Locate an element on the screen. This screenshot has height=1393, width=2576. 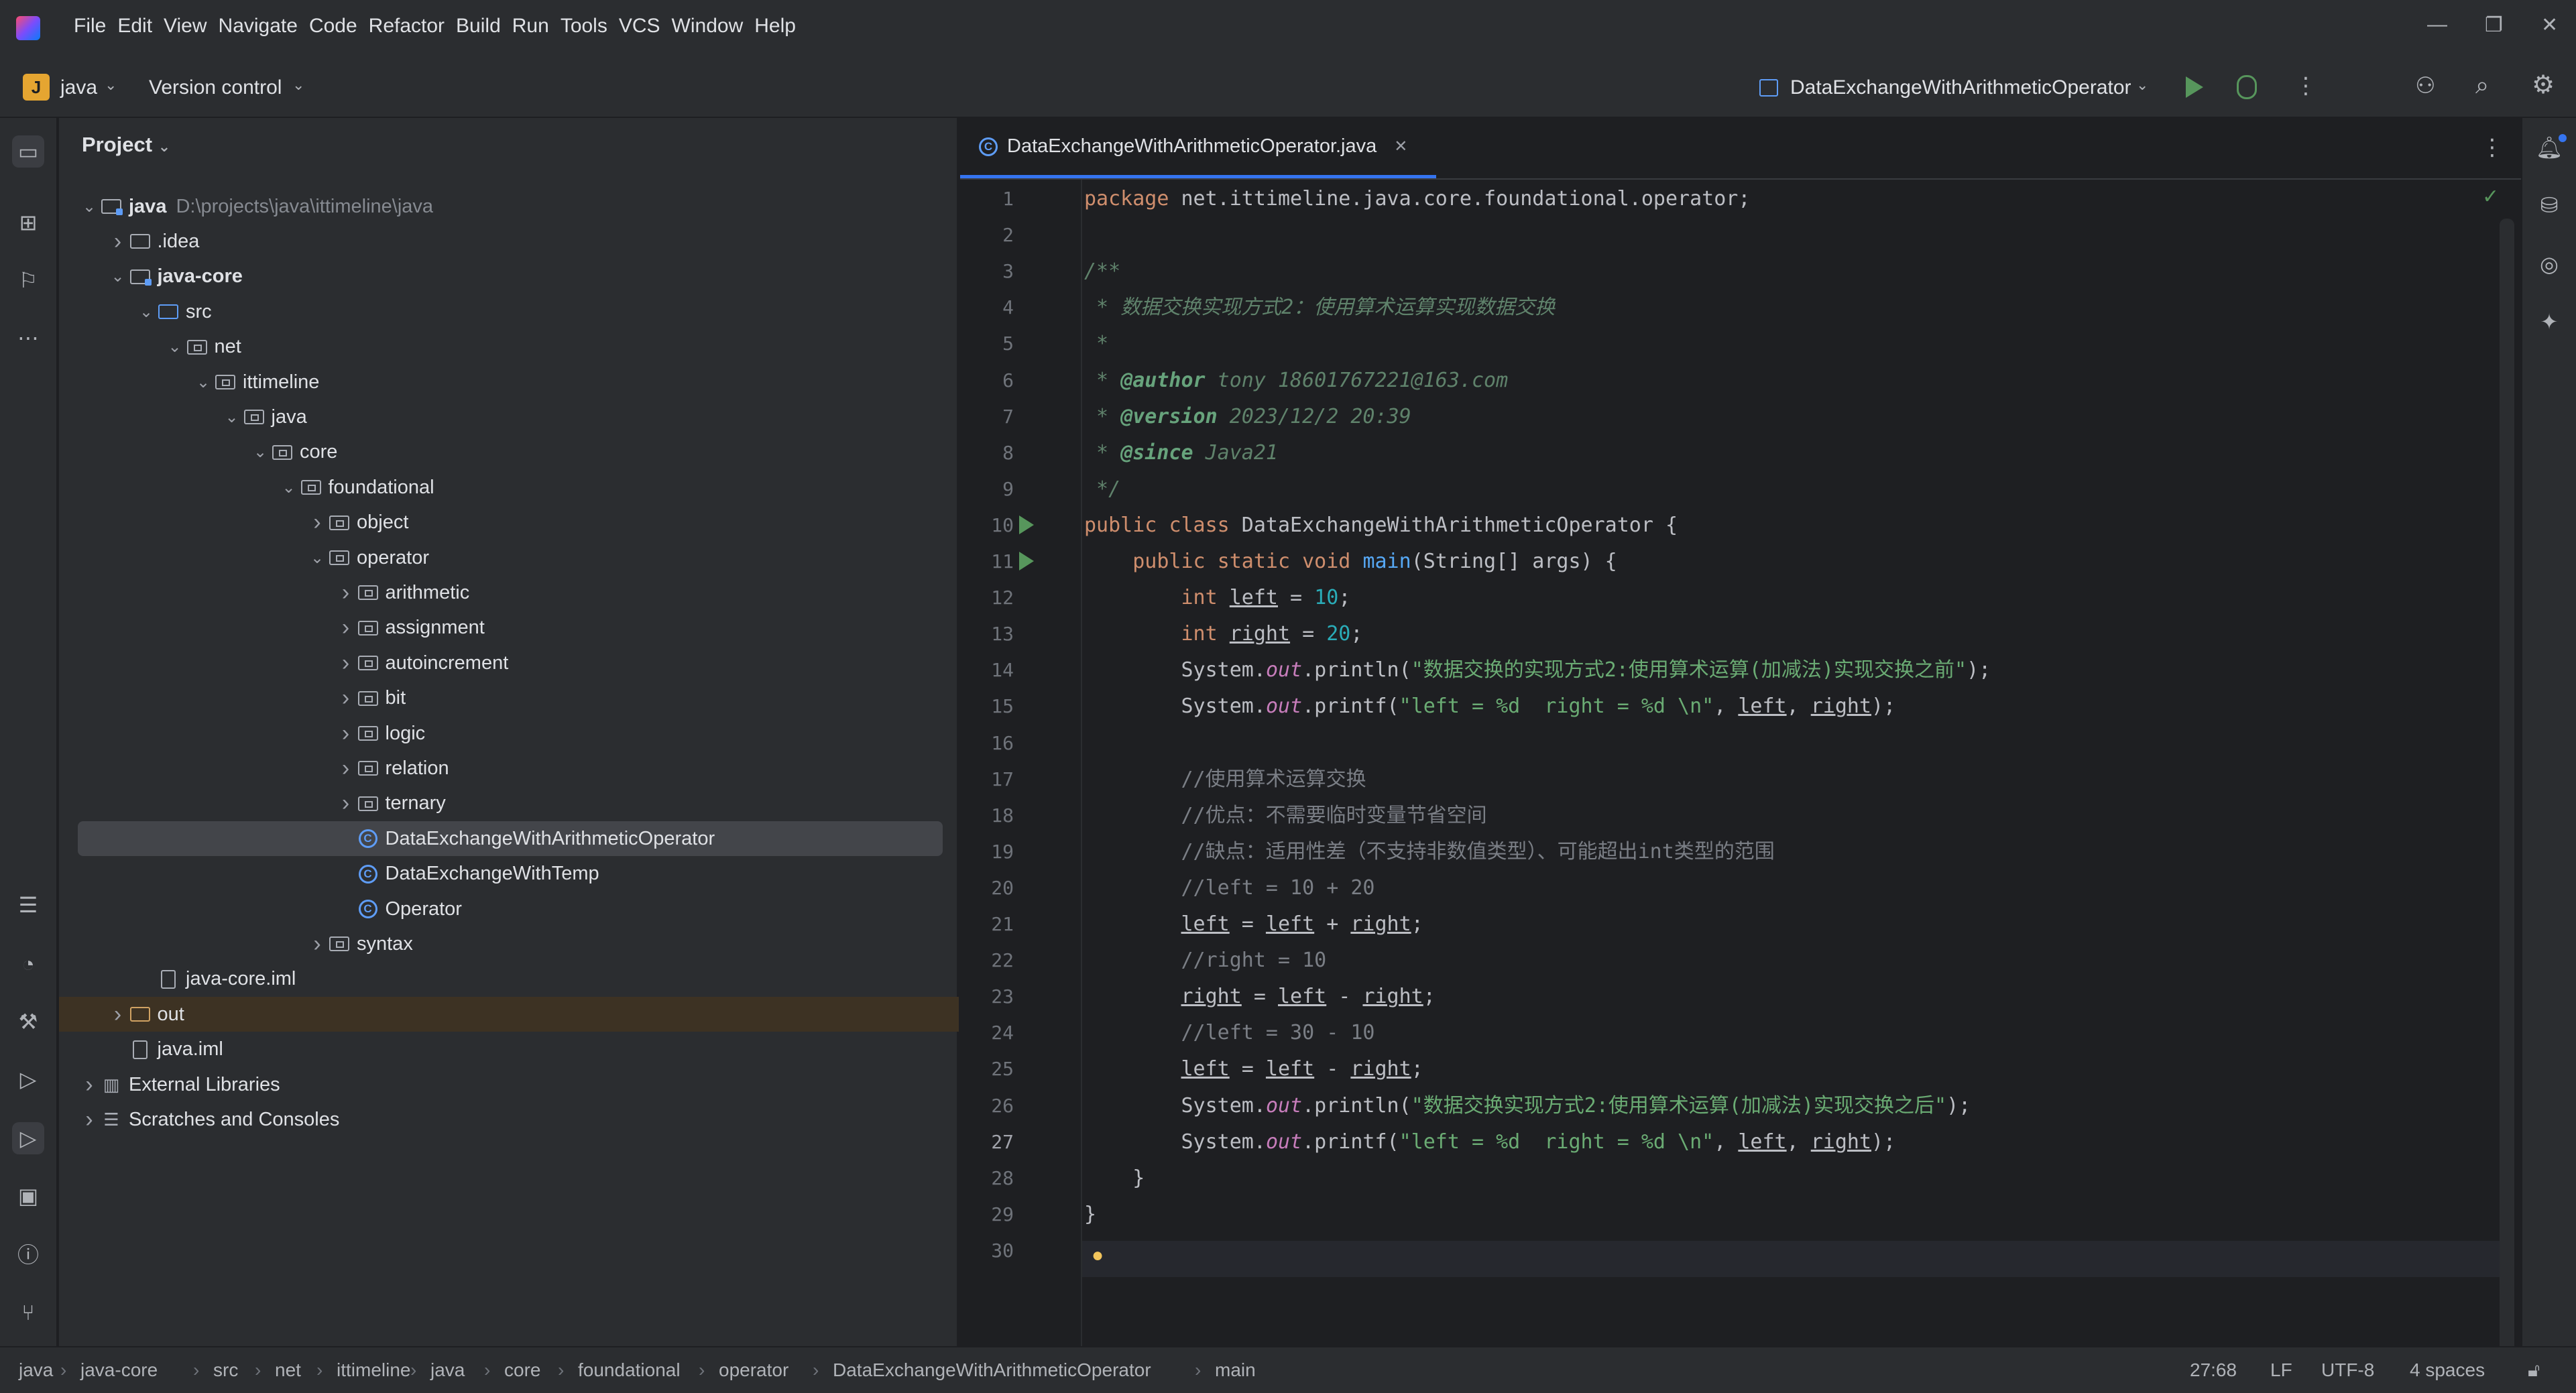
code-line: /** is located at coordinates (1788, 271).